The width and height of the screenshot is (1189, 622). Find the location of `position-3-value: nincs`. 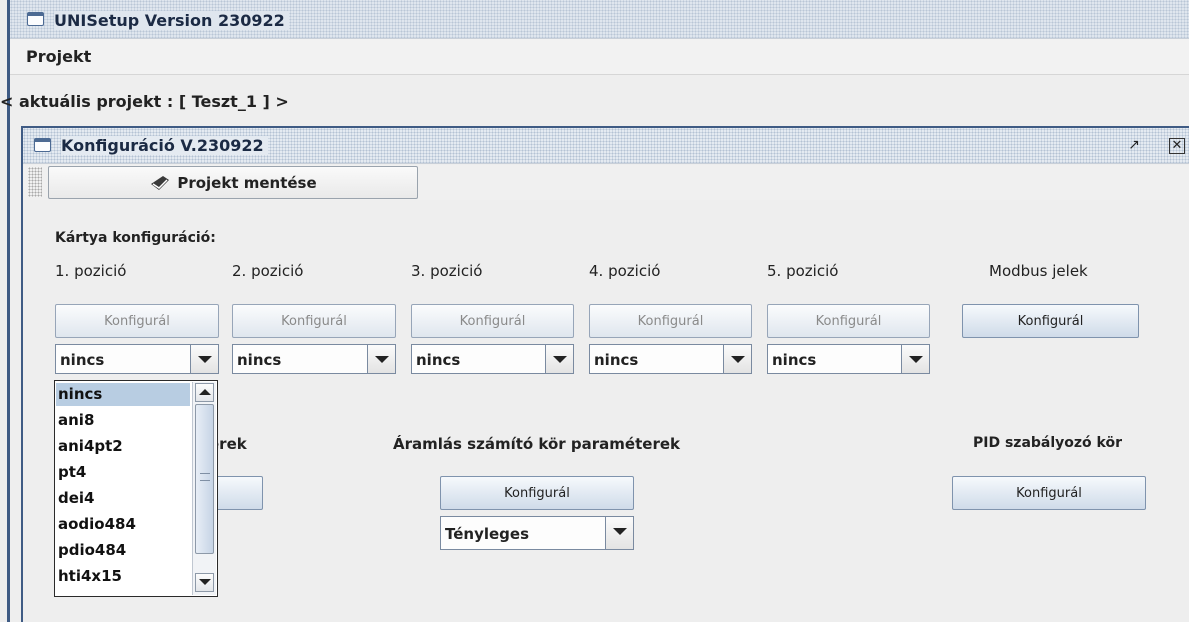

position-3-value: nincs is located at coordinates (438, 360).